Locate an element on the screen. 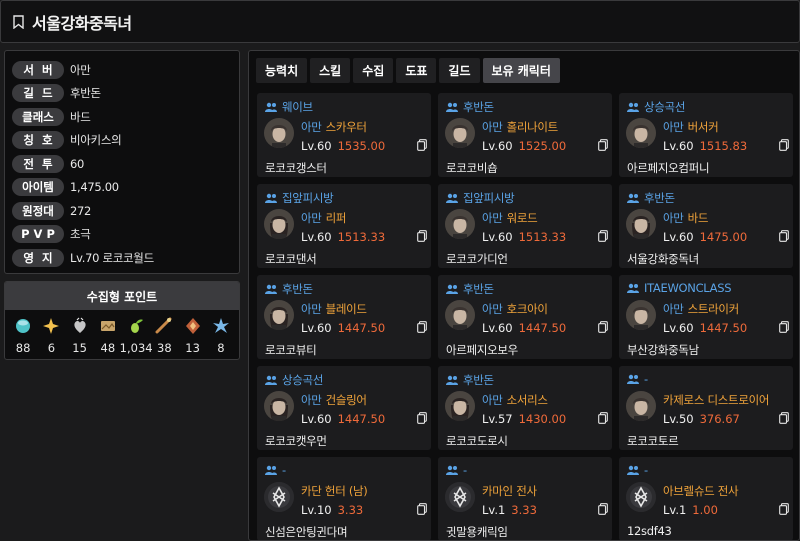 This screenshot has width=800, height=541. character-card: - 카제로스 디스트로이어 Lv.50 376.67 로코코토르 is located at coordinates (706, 408).